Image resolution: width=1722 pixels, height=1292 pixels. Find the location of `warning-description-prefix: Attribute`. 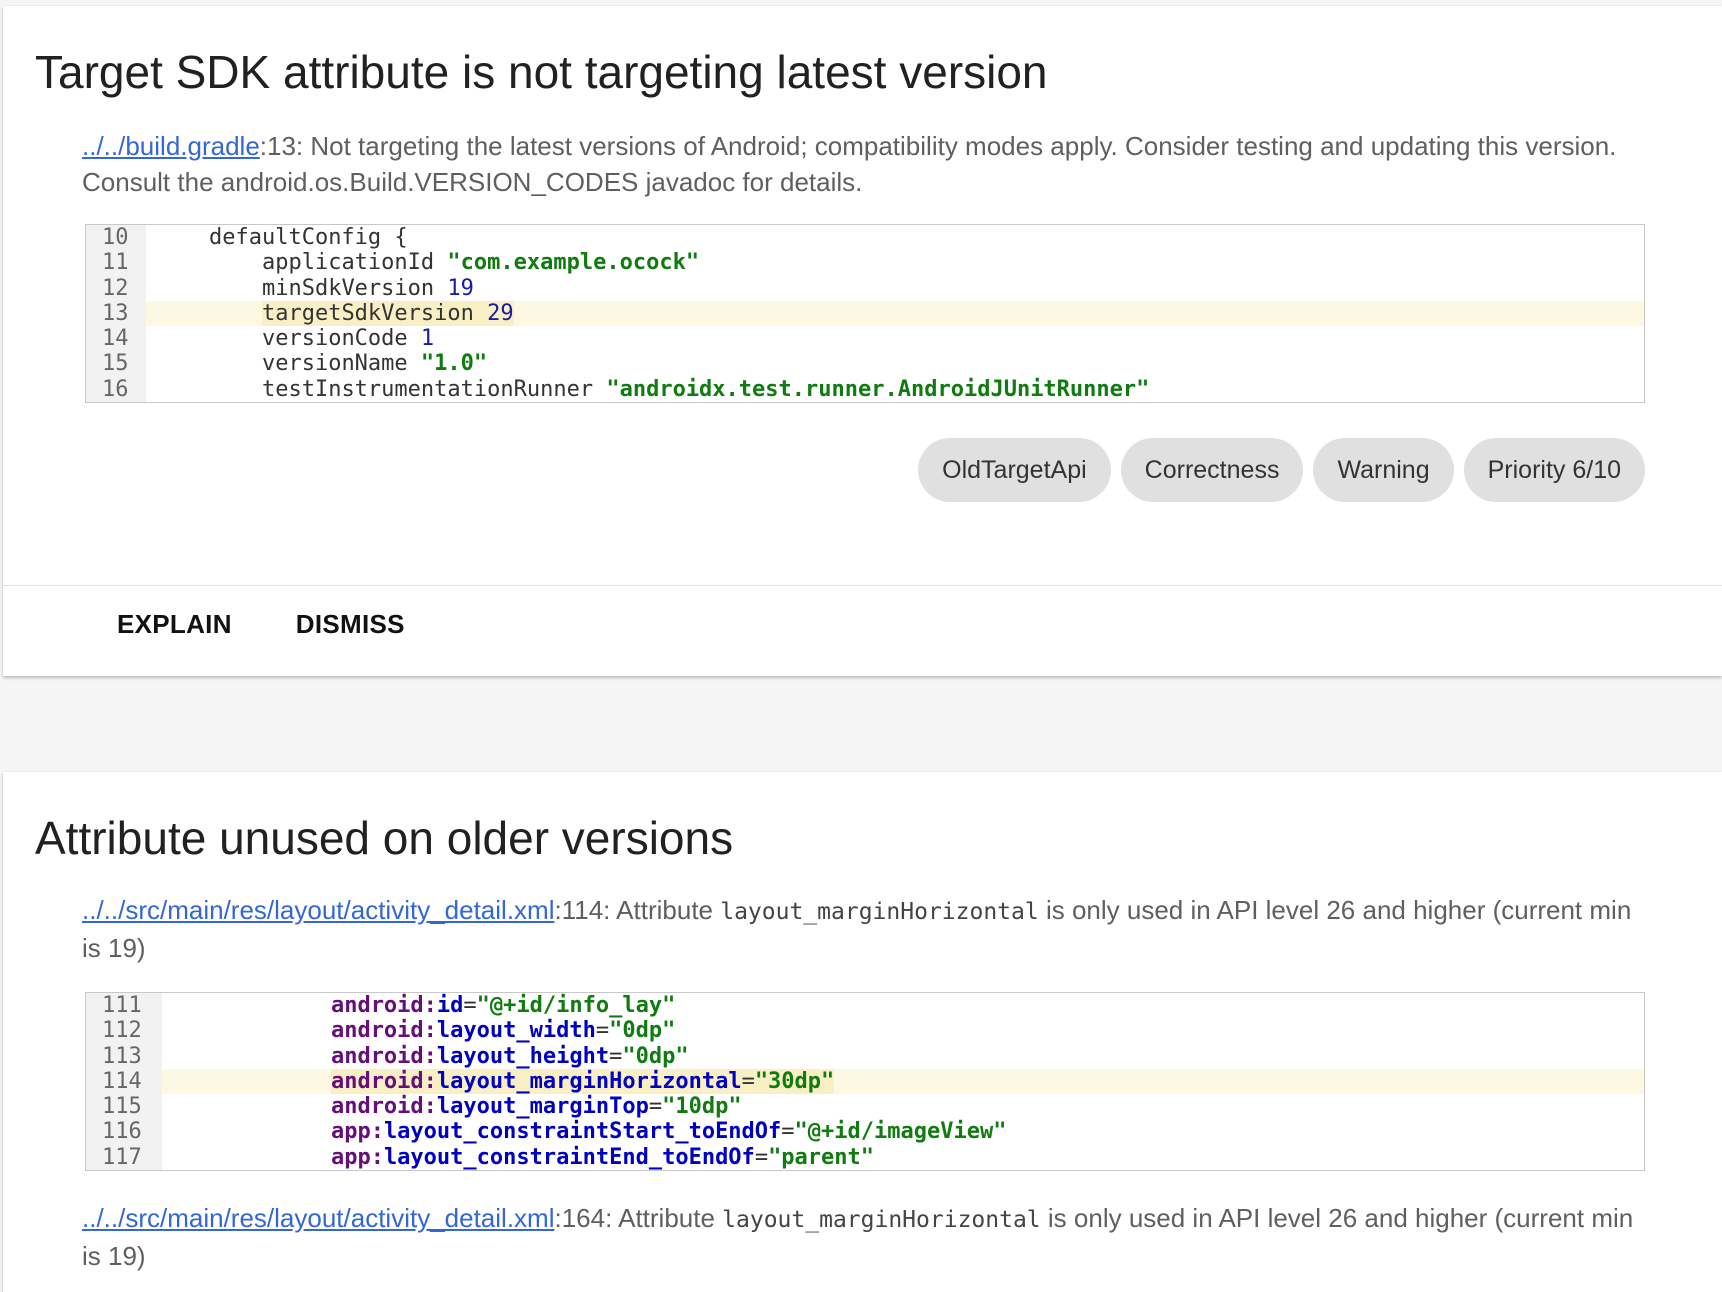

warning-description-prefix: Attribute is located at coordinates (670, 1218).